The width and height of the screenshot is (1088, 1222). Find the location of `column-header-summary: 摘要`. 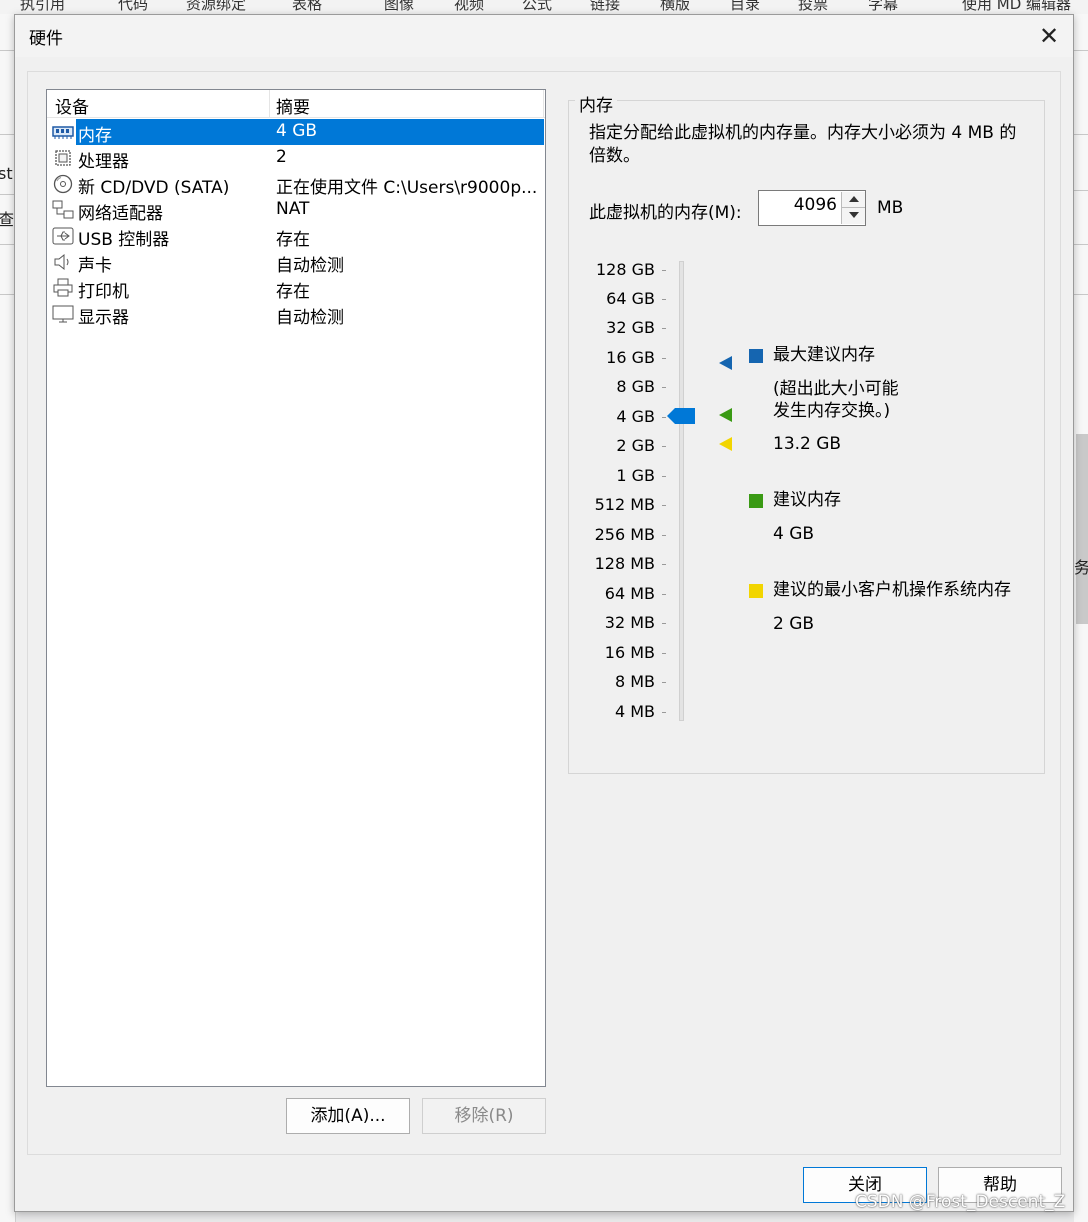

column-header-summary: 摘要 is located at coordinates (293, 105).